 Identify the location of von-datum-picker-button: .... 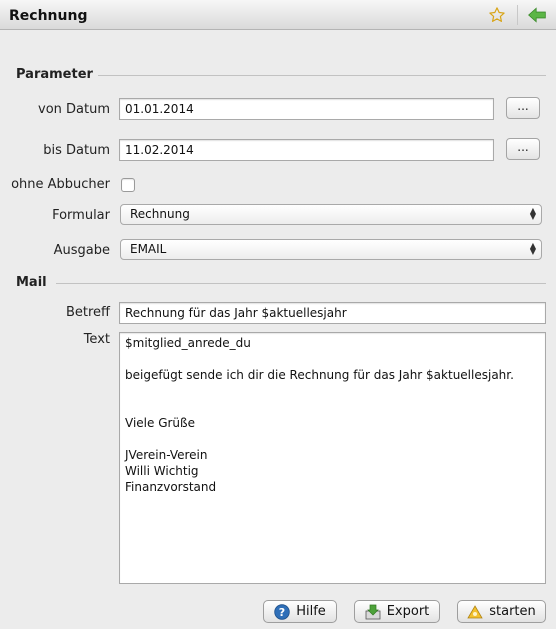
(523, 108).